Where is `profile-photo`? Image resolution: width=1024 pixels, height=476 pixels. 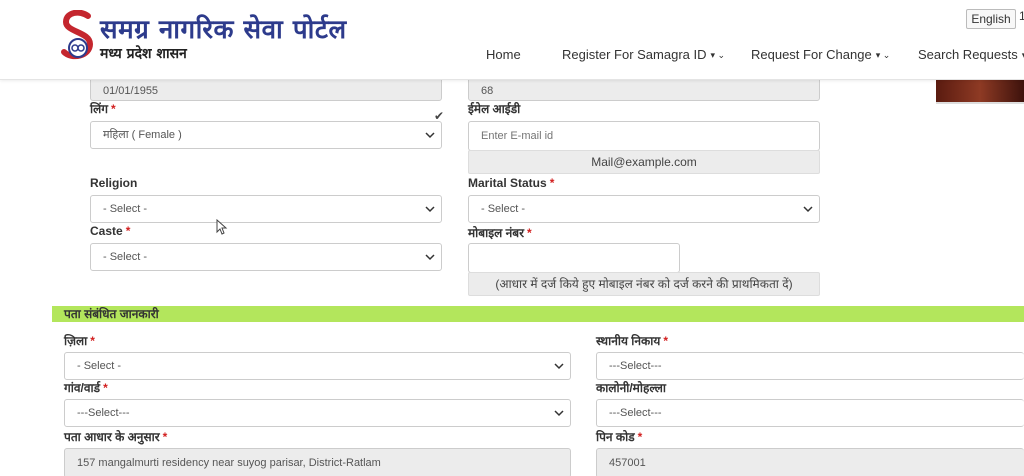 profile-photo is located at coordinates (980, 92).